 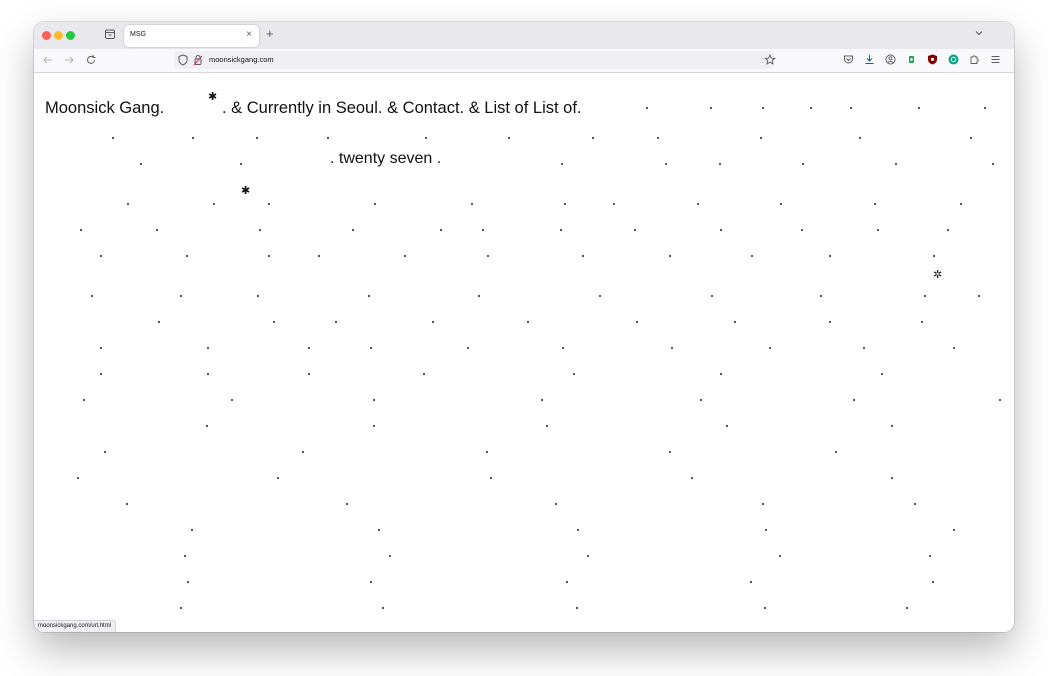 What do you see at coordinates (932, 59) in the screenshot?
I see `ublock-shield-icon` at bounding box center [932, 59].